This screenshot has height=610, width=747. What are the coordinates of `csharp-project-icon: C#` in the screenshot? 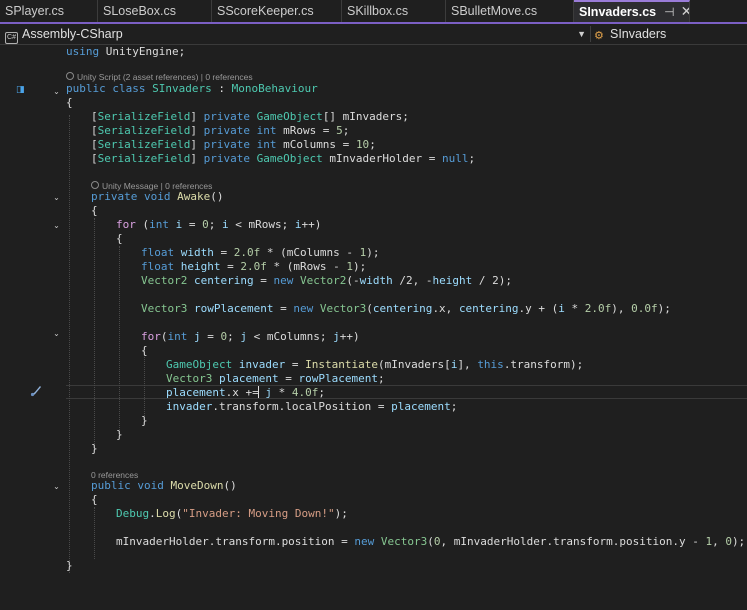 It's located at (11, 38).